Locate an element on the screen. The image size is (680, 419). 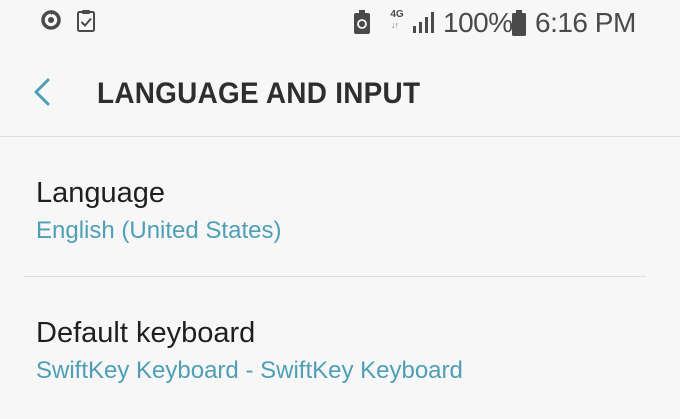
page-title: LANGUAGE AND INPUT is located at coordinates (259, 93).